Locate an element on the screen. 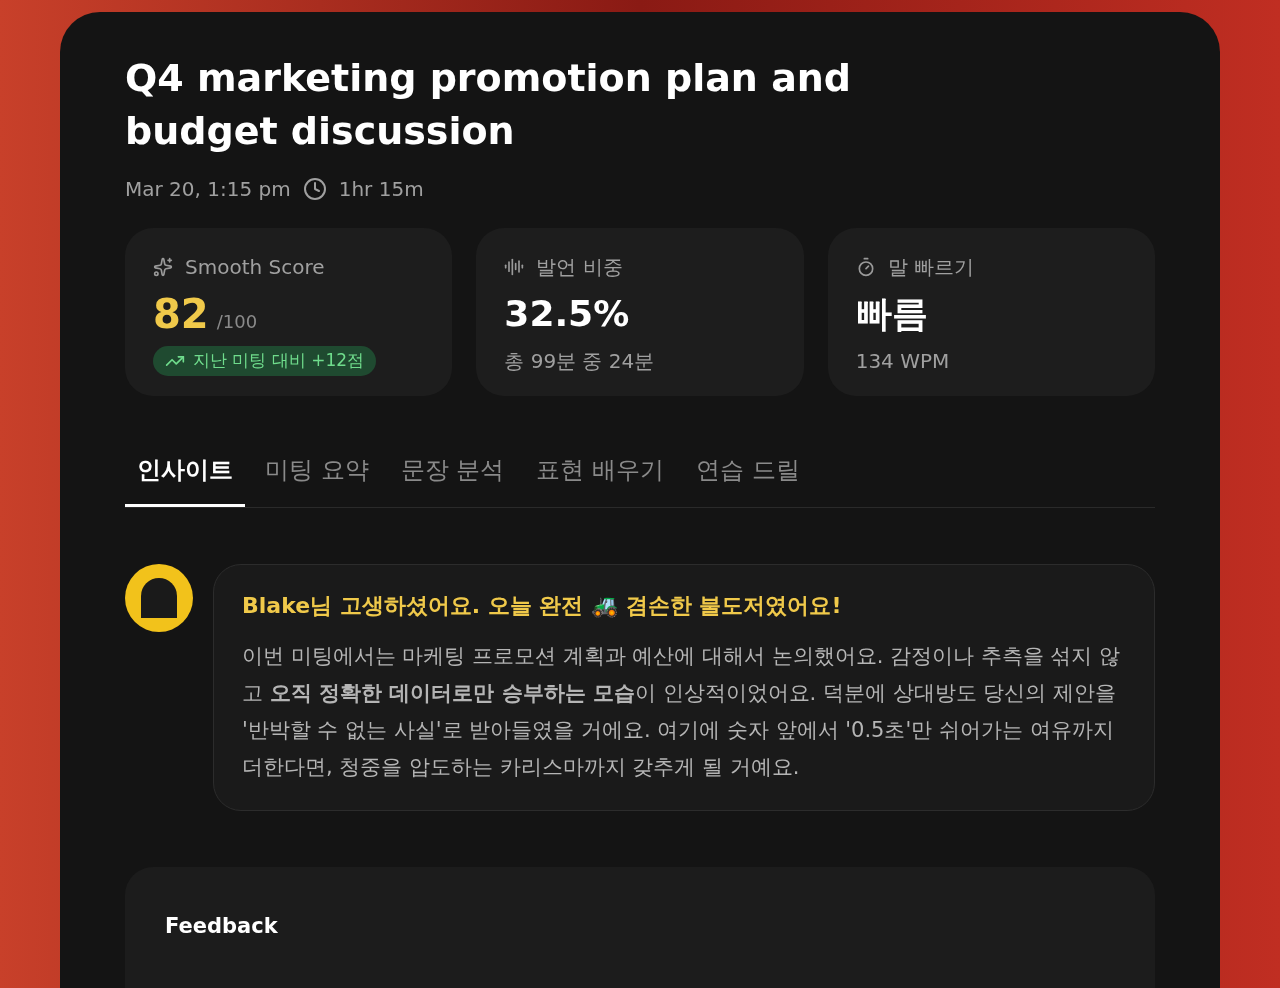  stat-detail: 134 WPM is located at coordinates (903, 361).